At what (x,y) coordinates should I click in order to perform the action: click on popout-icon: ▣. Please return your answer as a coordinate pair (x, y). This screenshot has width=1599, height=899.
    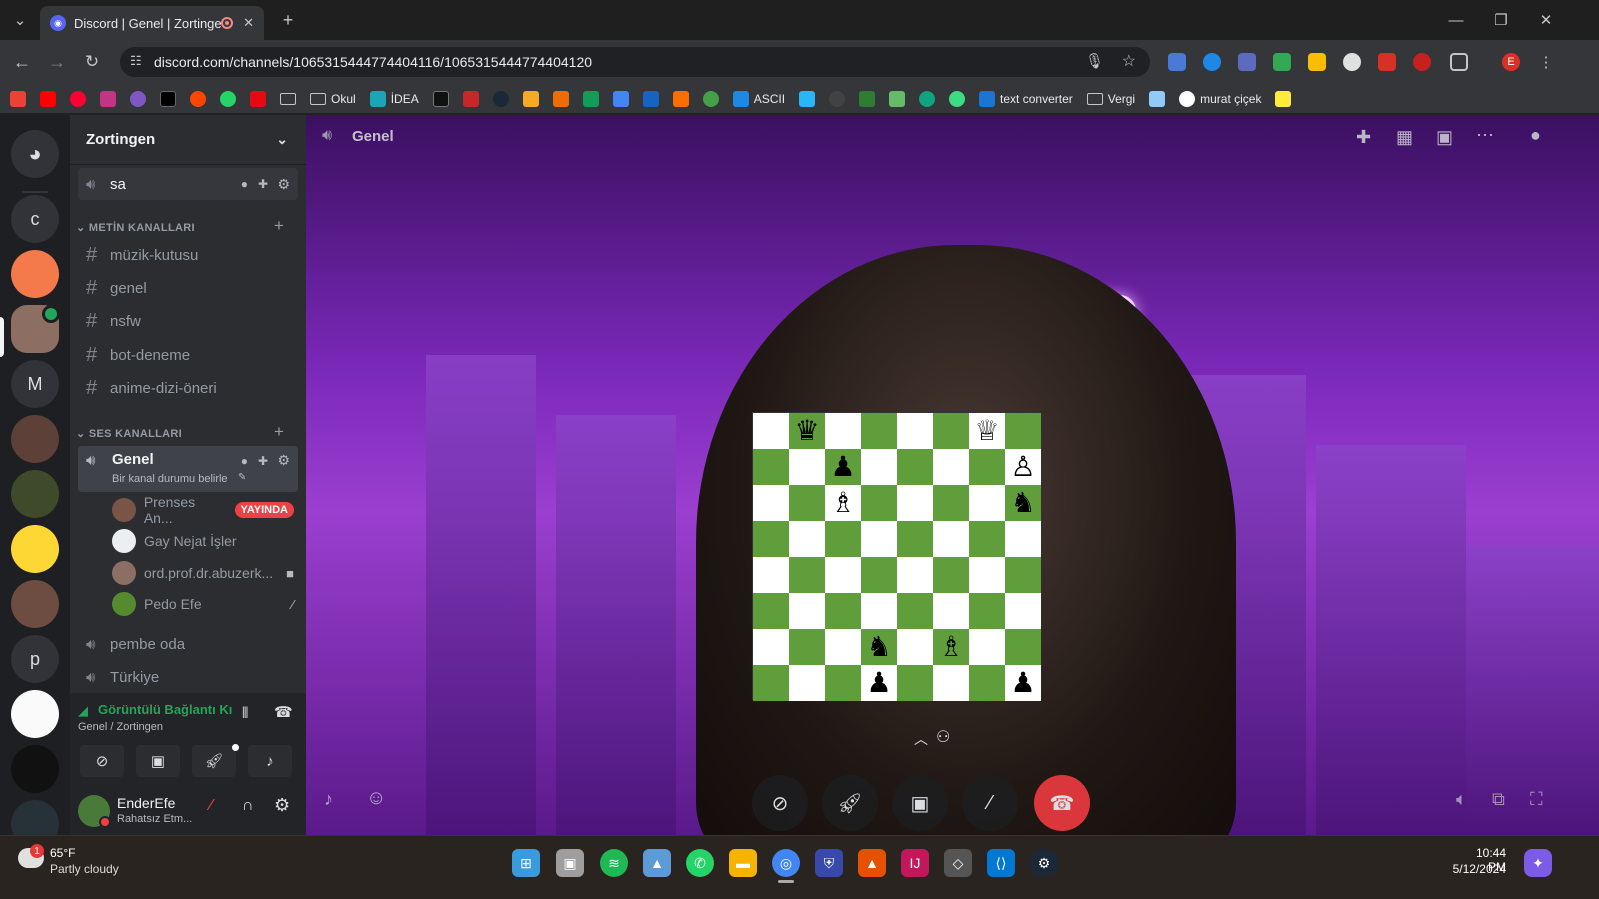
    Looking at the image, I should click on (1444, 137).